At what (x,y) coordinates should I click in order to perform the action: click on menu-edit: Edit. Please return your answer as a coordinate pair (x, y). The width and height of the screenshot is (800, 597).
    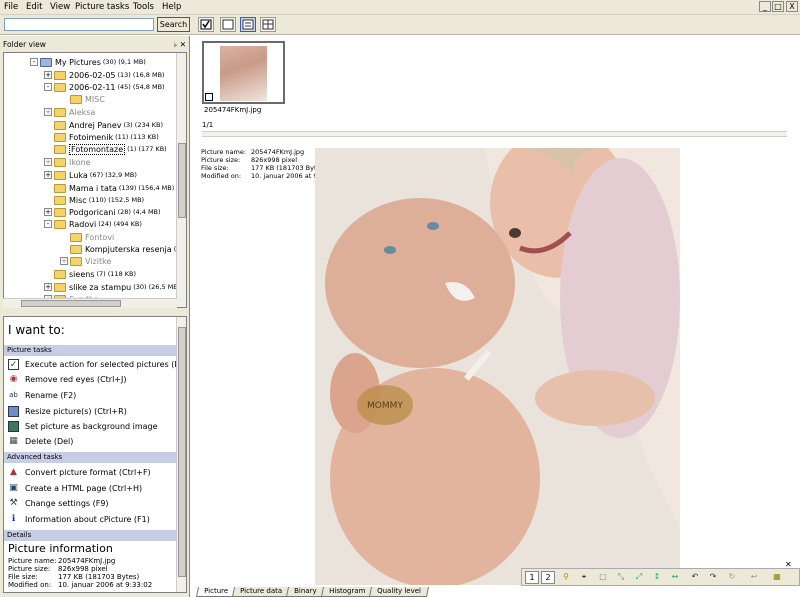
    Looking at the image, I should click on (34, 7).